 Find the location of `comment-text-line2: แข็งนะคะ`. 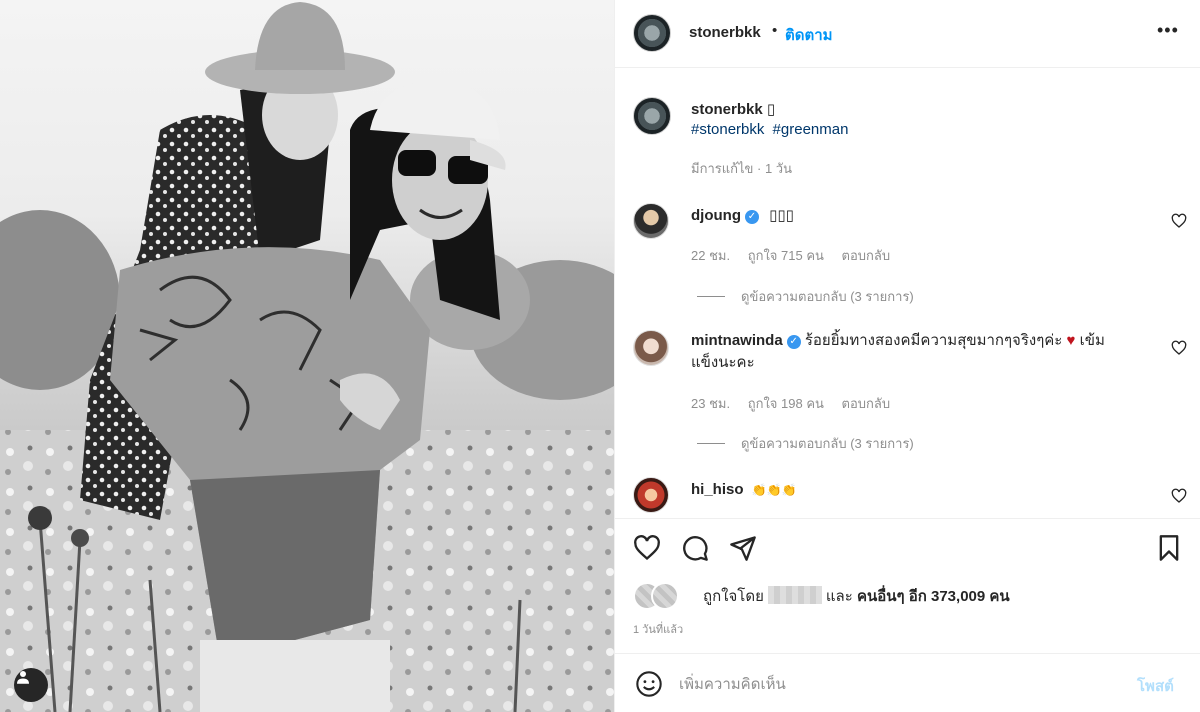

comment-text-line2: แข็งนะคะ is located at coordinates (723, 362).